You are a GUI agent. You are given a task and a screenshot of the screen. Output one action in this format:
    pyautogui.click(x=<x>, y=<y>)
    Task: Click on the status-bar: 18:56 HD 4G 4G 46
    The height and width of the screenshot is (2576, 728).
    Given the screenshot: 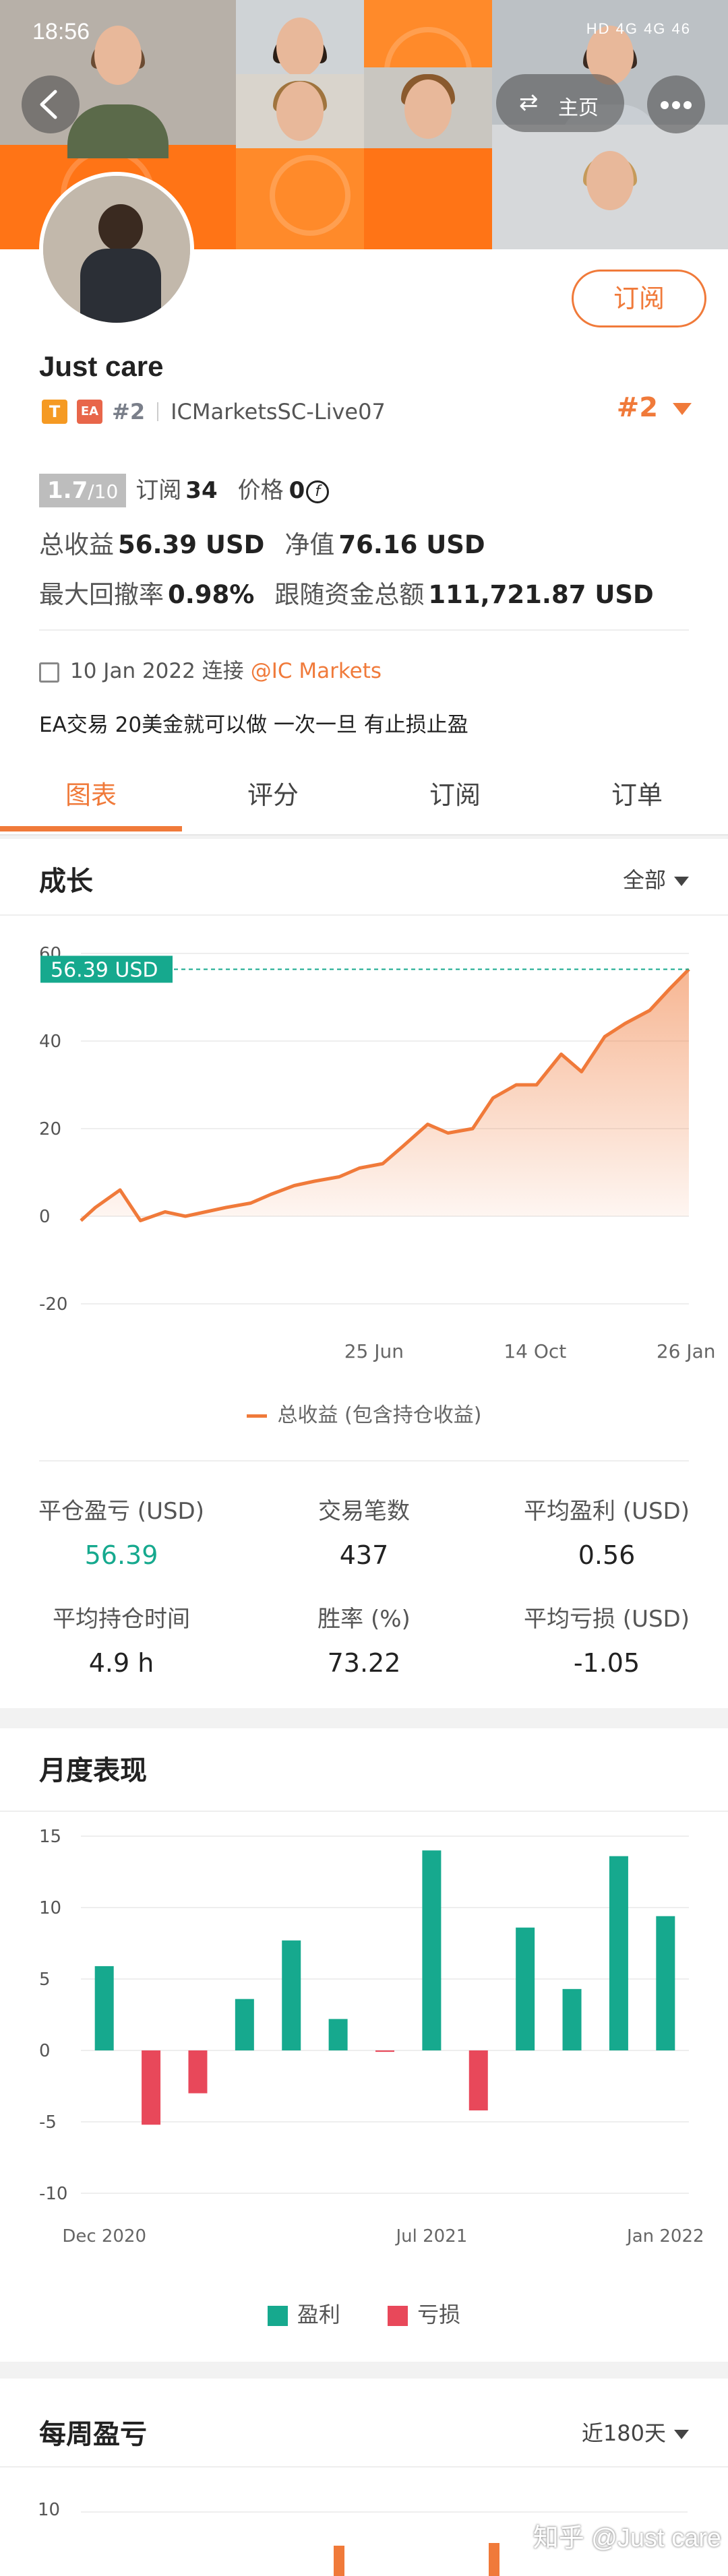 What is the action you would take?
    pyautogui.click(x=364, y=33)
    